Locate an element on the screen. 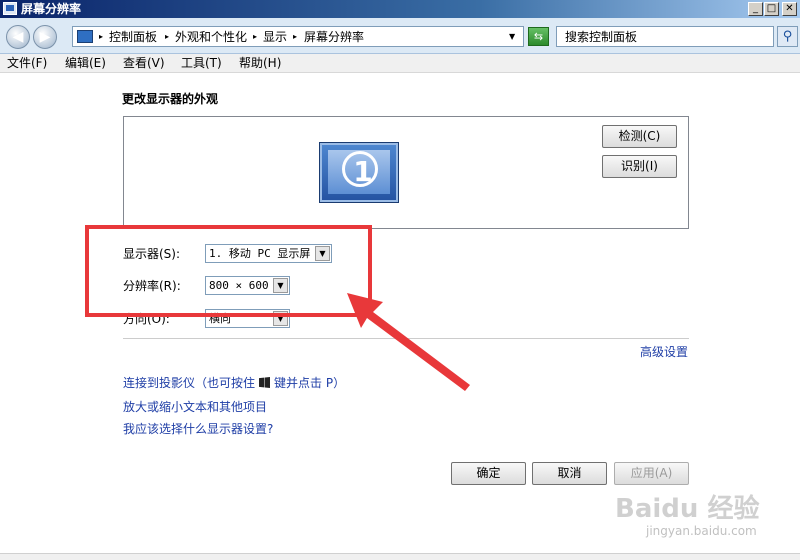  advanced-settings-link: 高级设置 is located at coordinates (664, 352).